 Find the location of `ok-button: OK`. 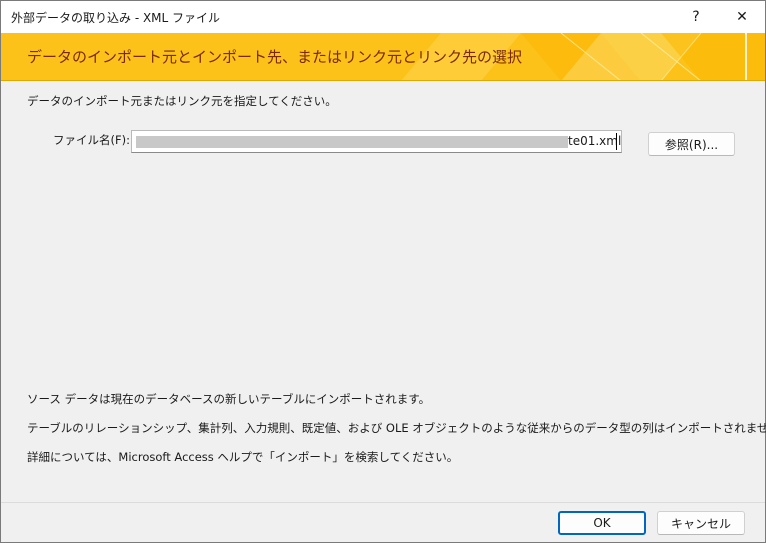

ok-button: OK is located at coordinates (602, 523).